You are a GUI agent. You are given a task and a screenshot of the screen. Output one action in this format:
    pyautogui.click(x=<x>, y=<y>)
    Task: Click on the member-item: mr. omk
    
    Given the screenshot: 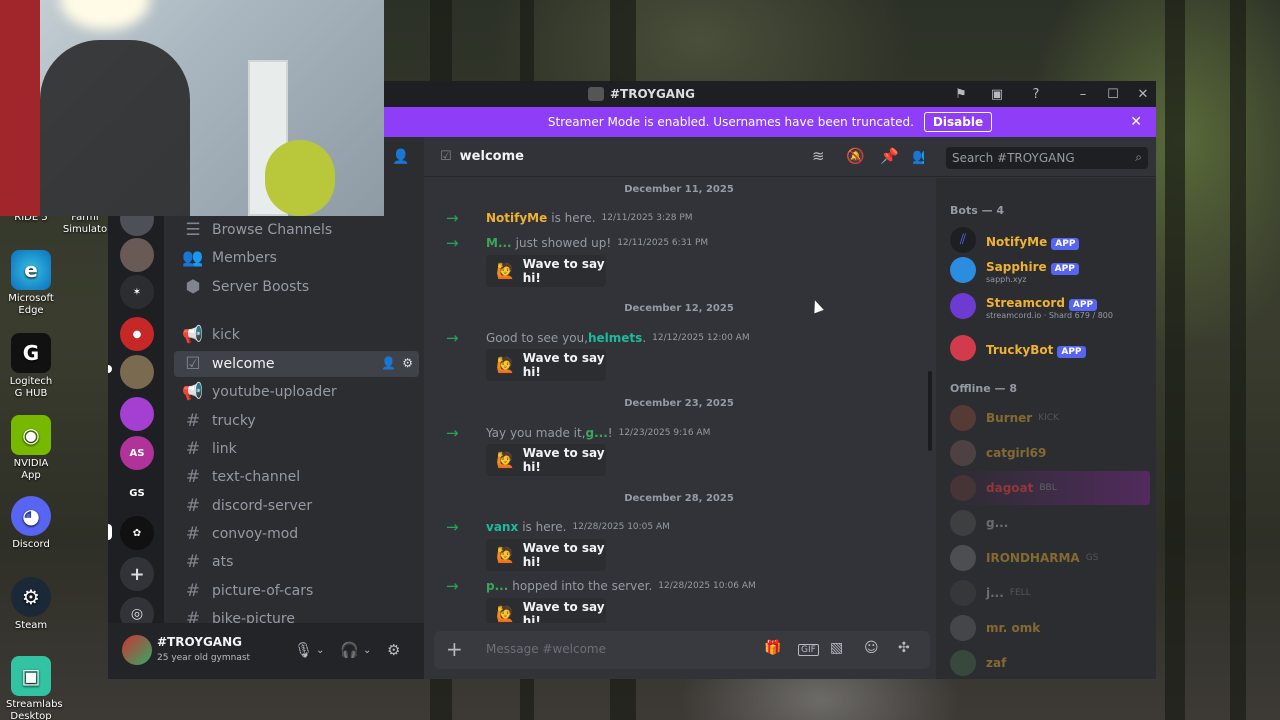 What is the action you would take?
    pyautogui.click(x=1047, y=628)
    